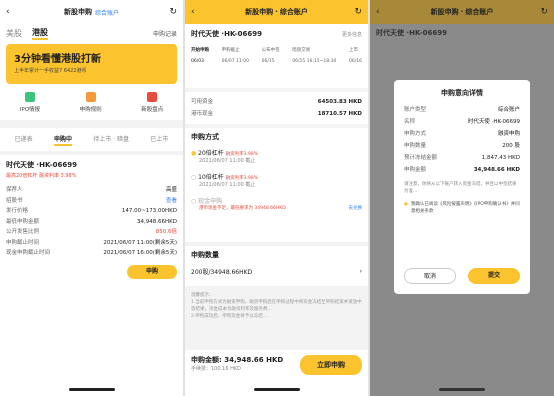 Image resolution: width=554 pixels, height=396 pixels. Describe the element at coordinates (40, 33) in the screenshot. I see `tab-hk: 港股` at that location.